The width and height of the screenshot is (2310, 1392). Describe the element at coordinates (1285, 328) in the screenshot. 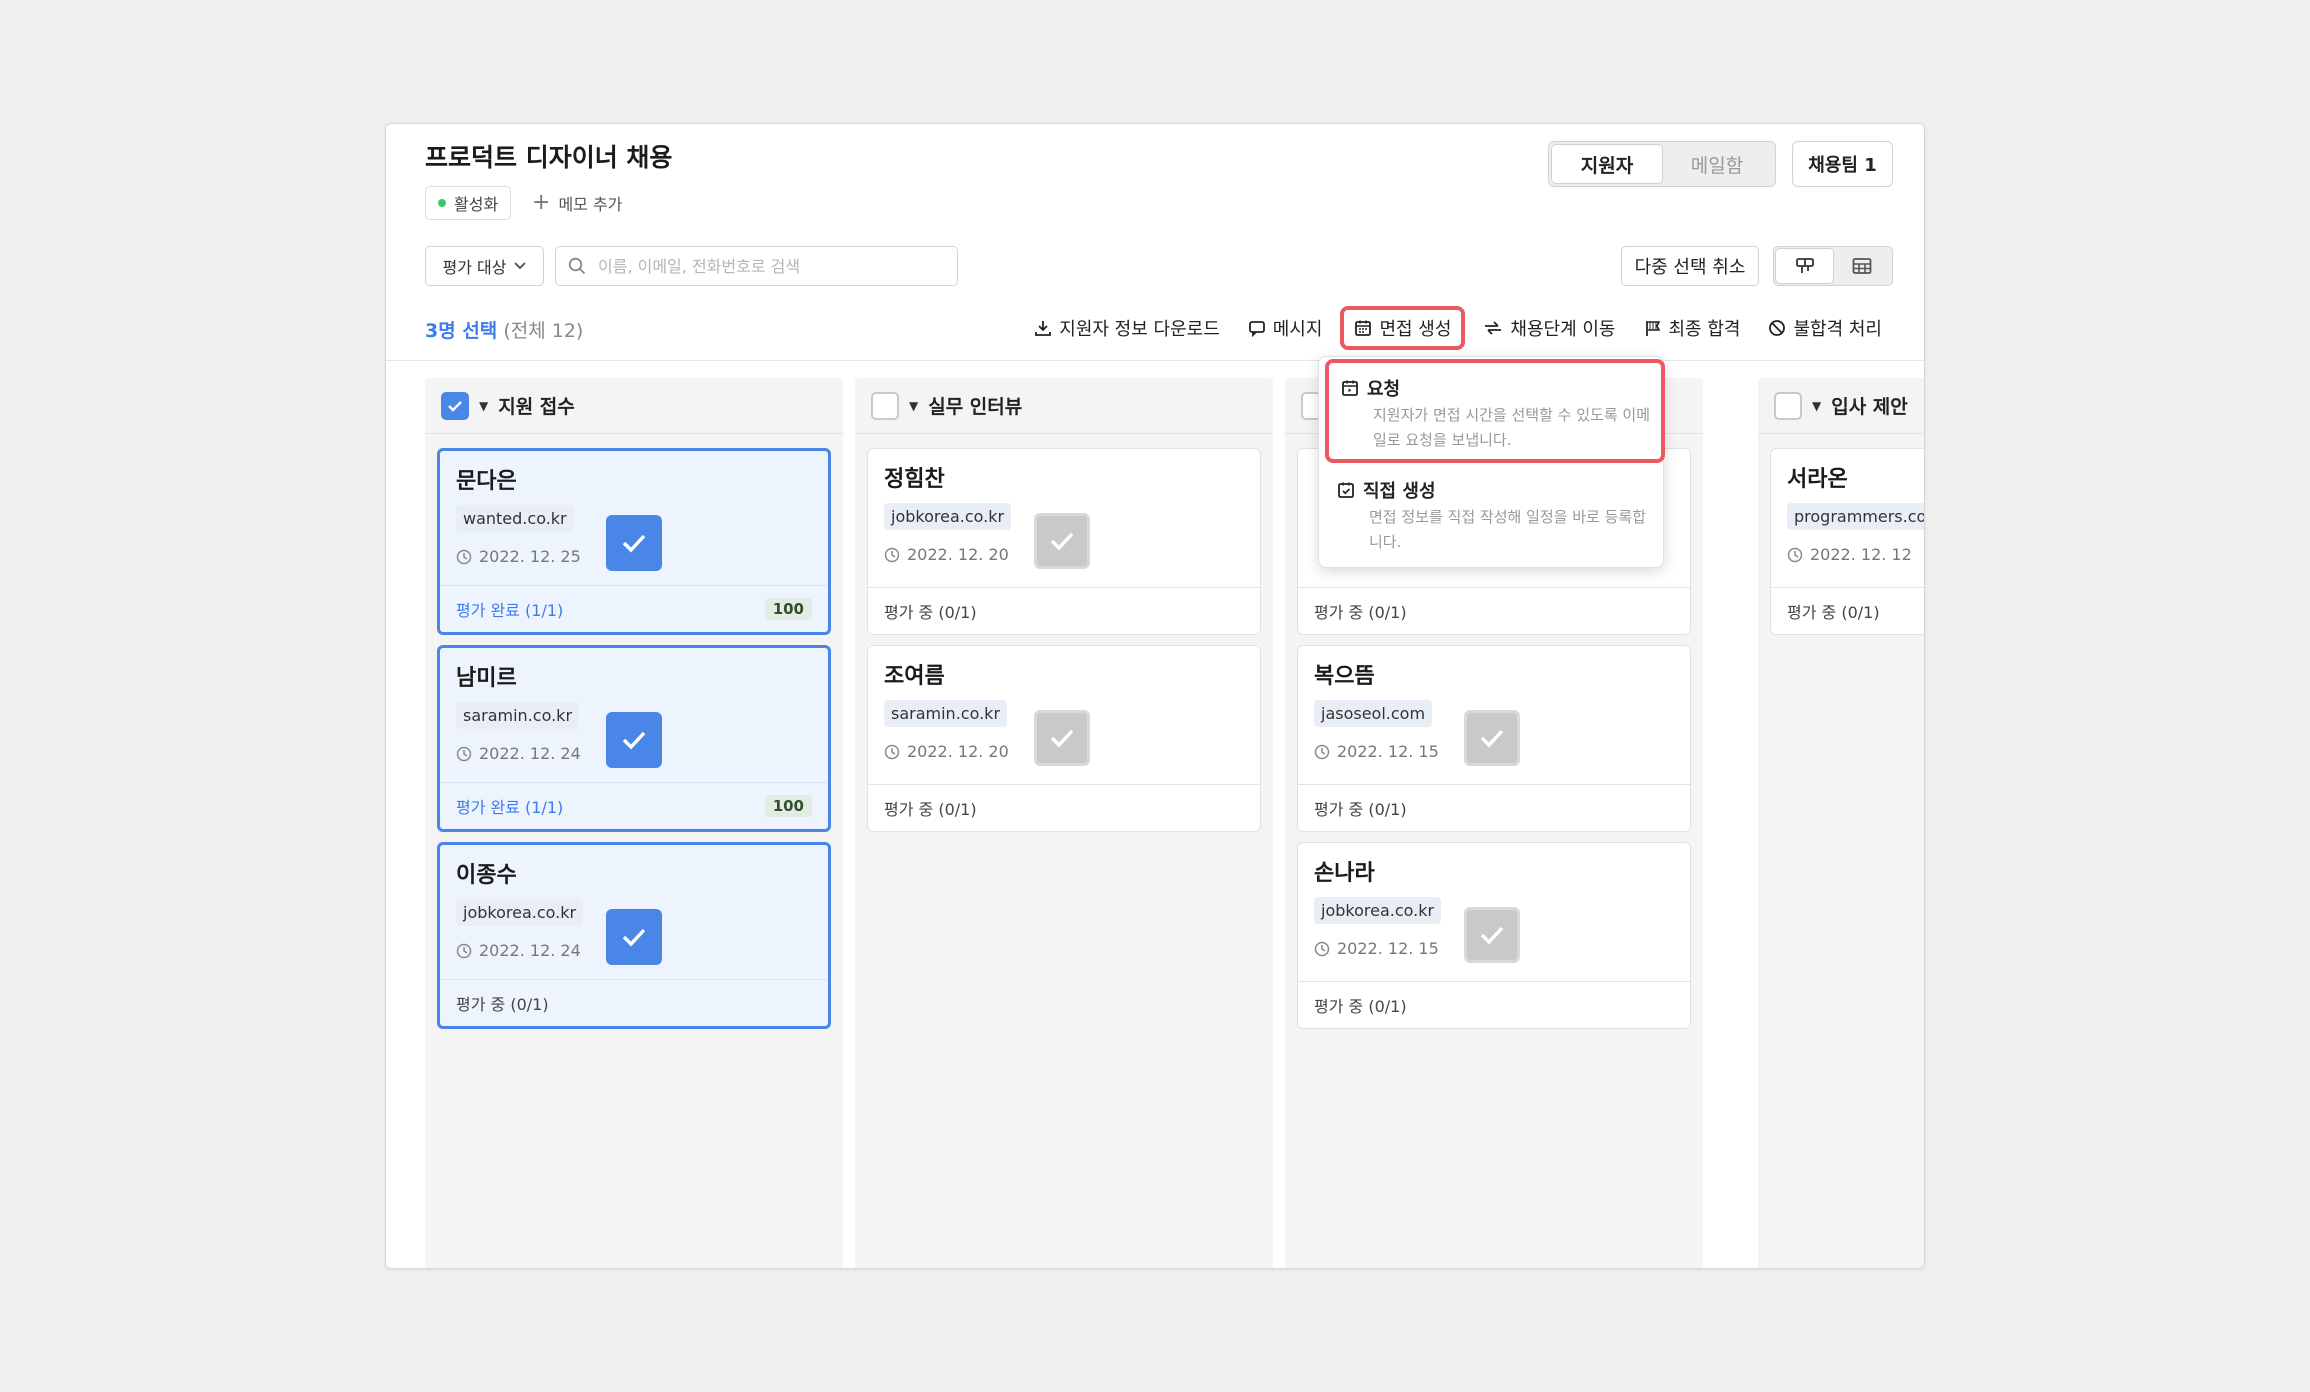

I see `message-button: 메시지` at that location.